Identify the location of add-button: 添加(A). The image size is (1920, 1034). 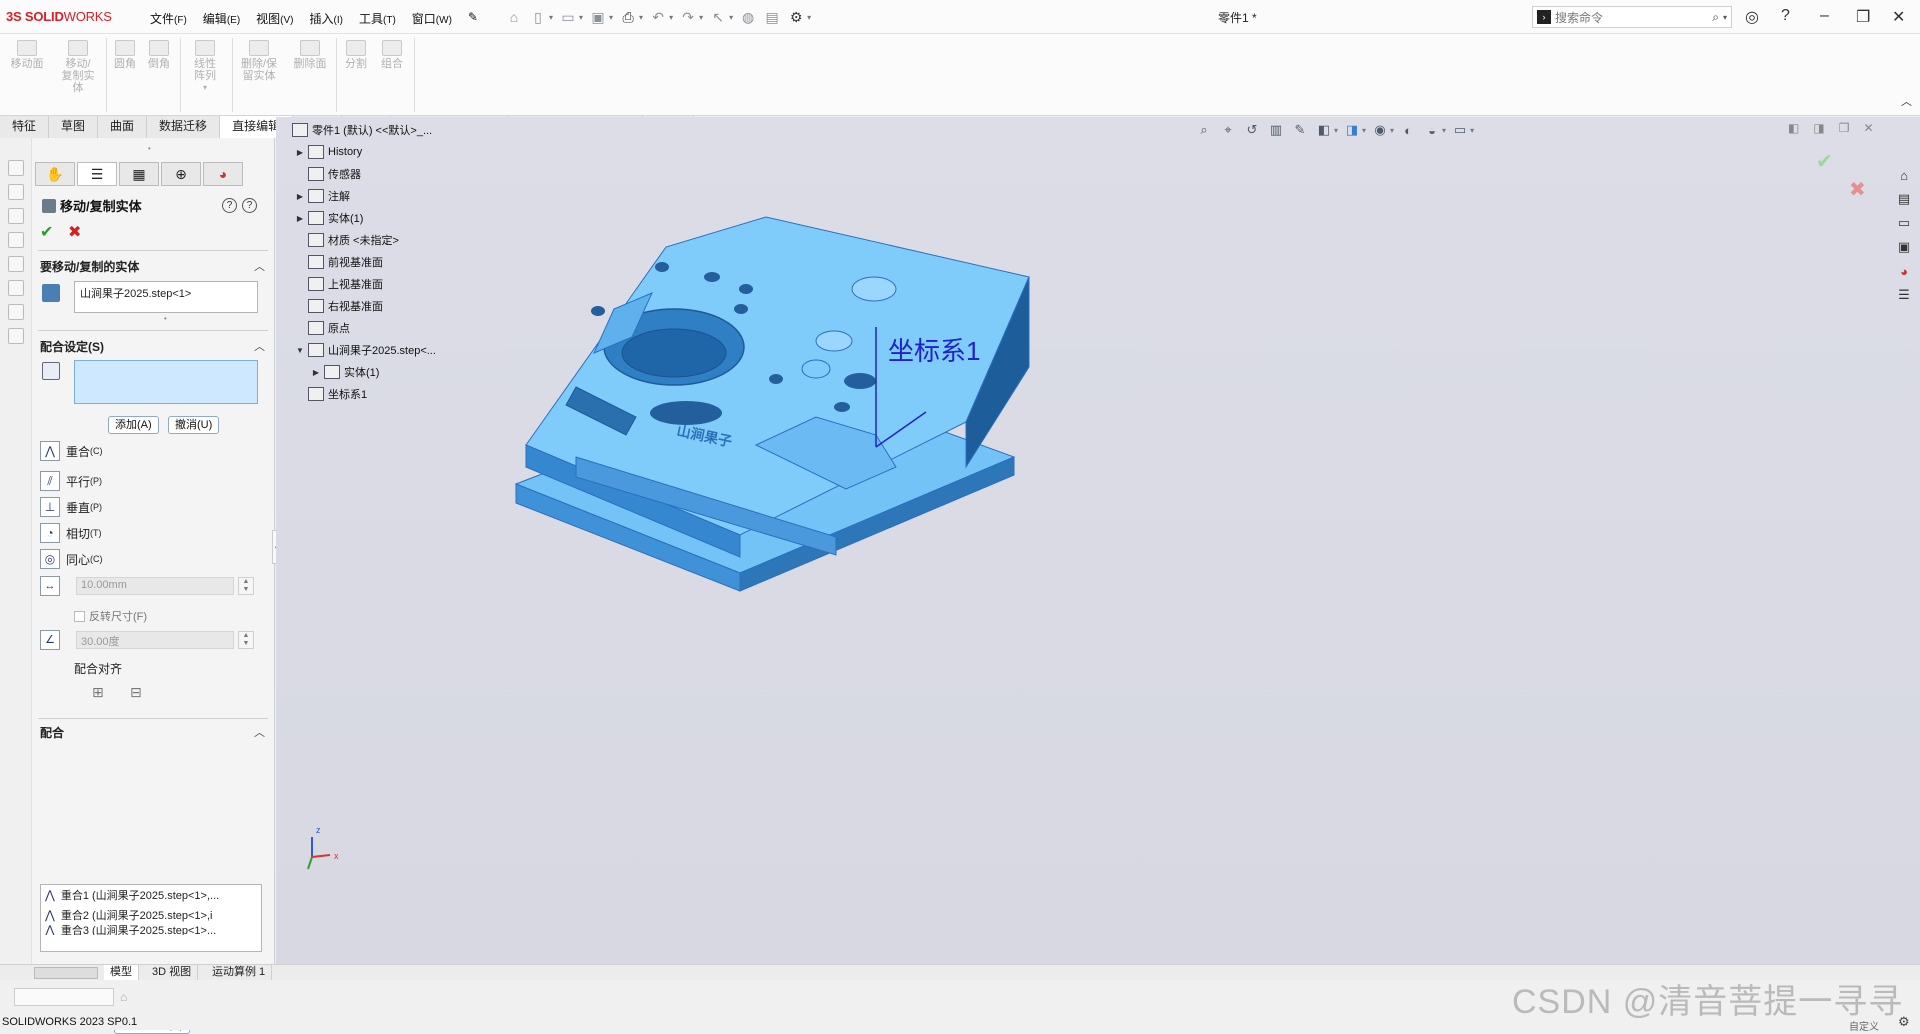
(133, 425).